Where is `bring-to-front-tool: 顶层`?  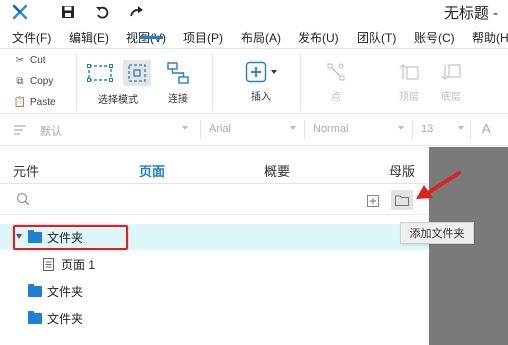 bring-to-front-tool: 顶层 is located at coordinates (409, 82).